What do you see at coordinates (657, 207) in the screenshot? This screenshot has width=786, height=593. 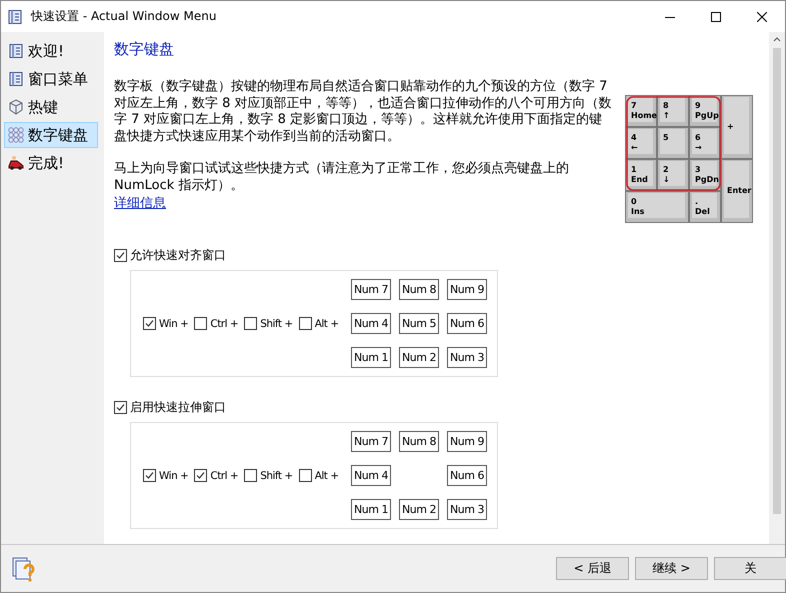 I see `keypad-key: 0 Ins` at bounding box center [657, 207].